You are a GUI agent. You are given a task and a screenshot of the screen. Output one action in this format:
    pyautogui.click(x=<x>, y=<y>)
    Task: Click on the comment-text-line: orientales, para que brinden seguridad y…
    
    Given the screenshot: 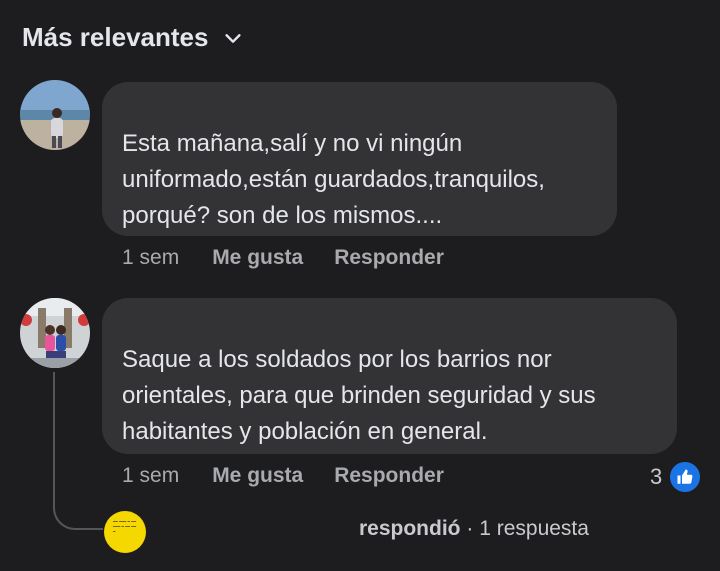 What is the action you would take?
    pyautogui.click(x=359, y=395)
    